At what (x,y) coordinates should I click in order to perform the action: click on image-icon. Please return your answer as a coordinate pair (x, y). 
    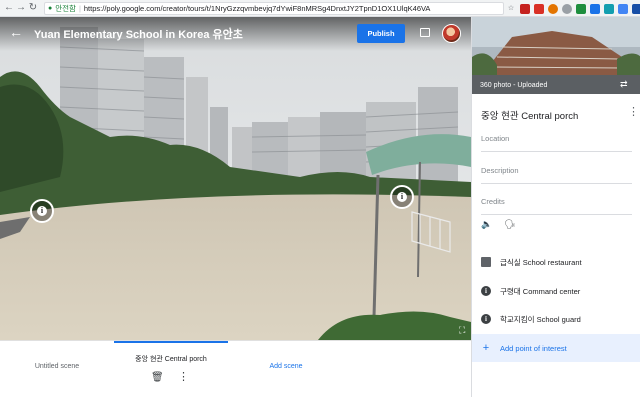
    Looking at the image, I should click on (486, 262).